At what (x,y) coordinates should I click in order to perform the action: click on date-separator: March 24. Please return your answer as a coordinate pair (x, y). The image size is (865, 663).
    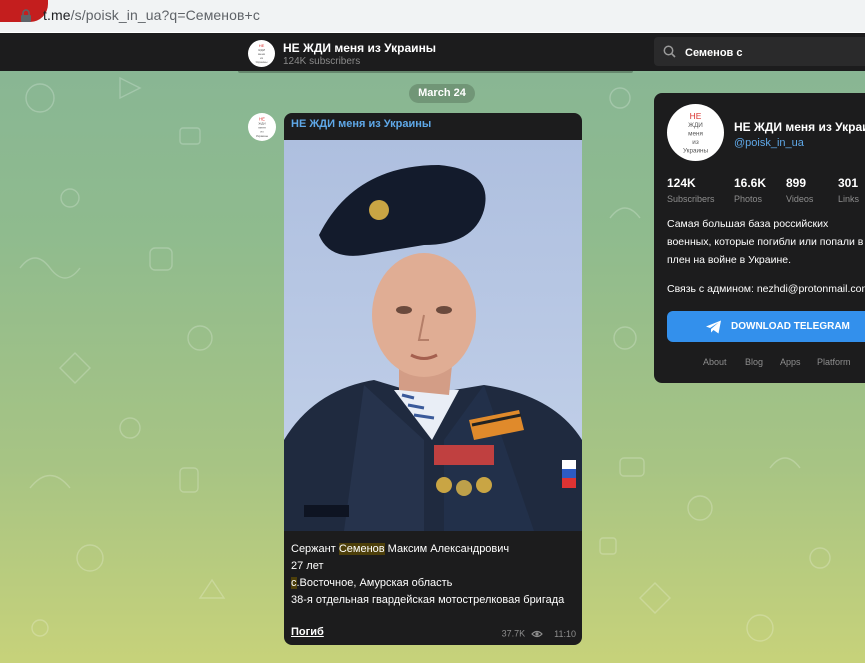
    Looking at the image, I should click on (442, 93).